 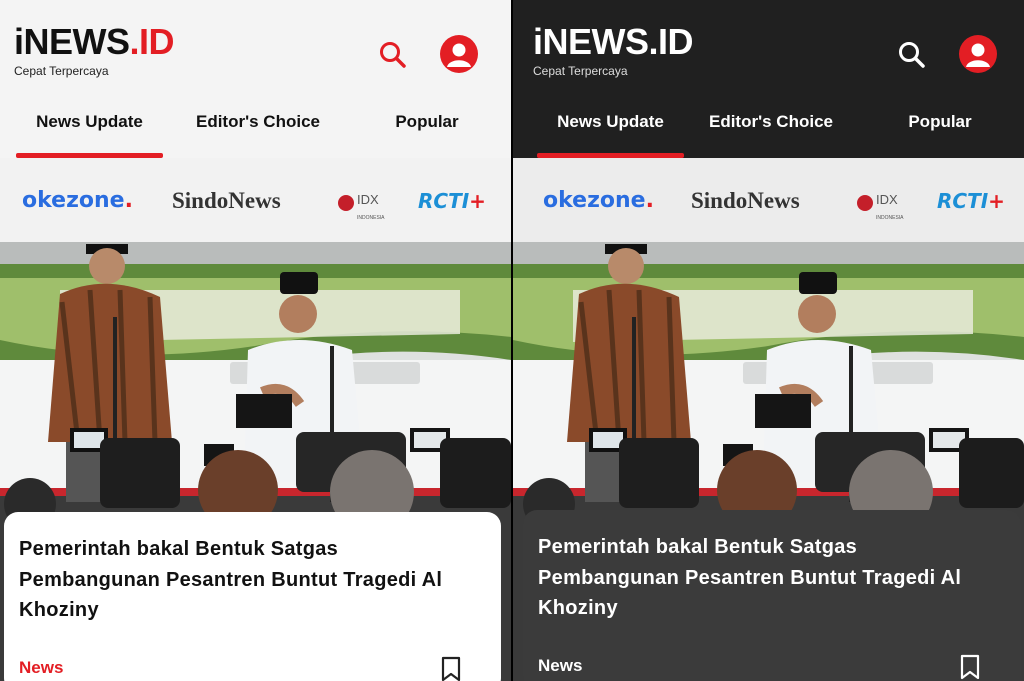 I want to click on partner-logos-bar-dark: okezone. SindoNews IDX INDONESIA RCTI+, so click(x=768, y=200).